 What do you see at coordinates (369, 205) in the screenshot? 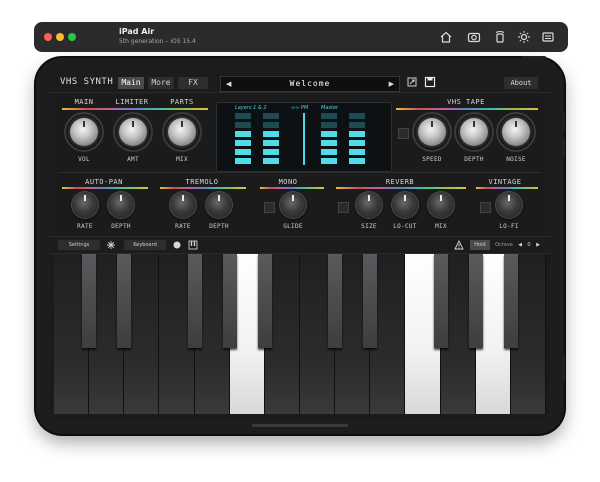
I see `reverb-size-knob` at bounding box center [369, 205].